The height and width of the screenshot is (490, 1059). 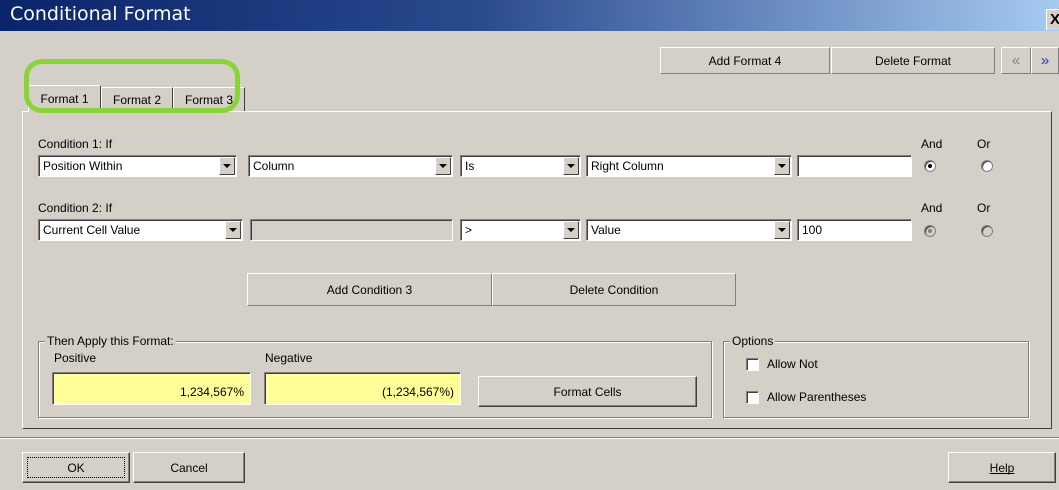 I want to click on help-label: Help, so click(x=1002, y=467).